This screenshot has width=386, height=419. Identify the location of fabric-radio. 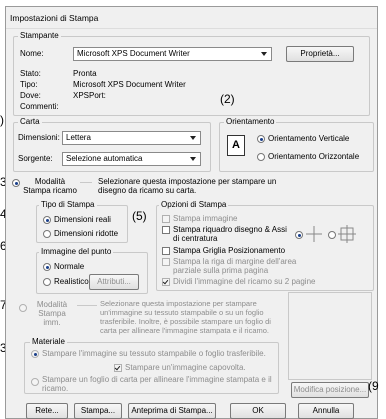
(35, 354).